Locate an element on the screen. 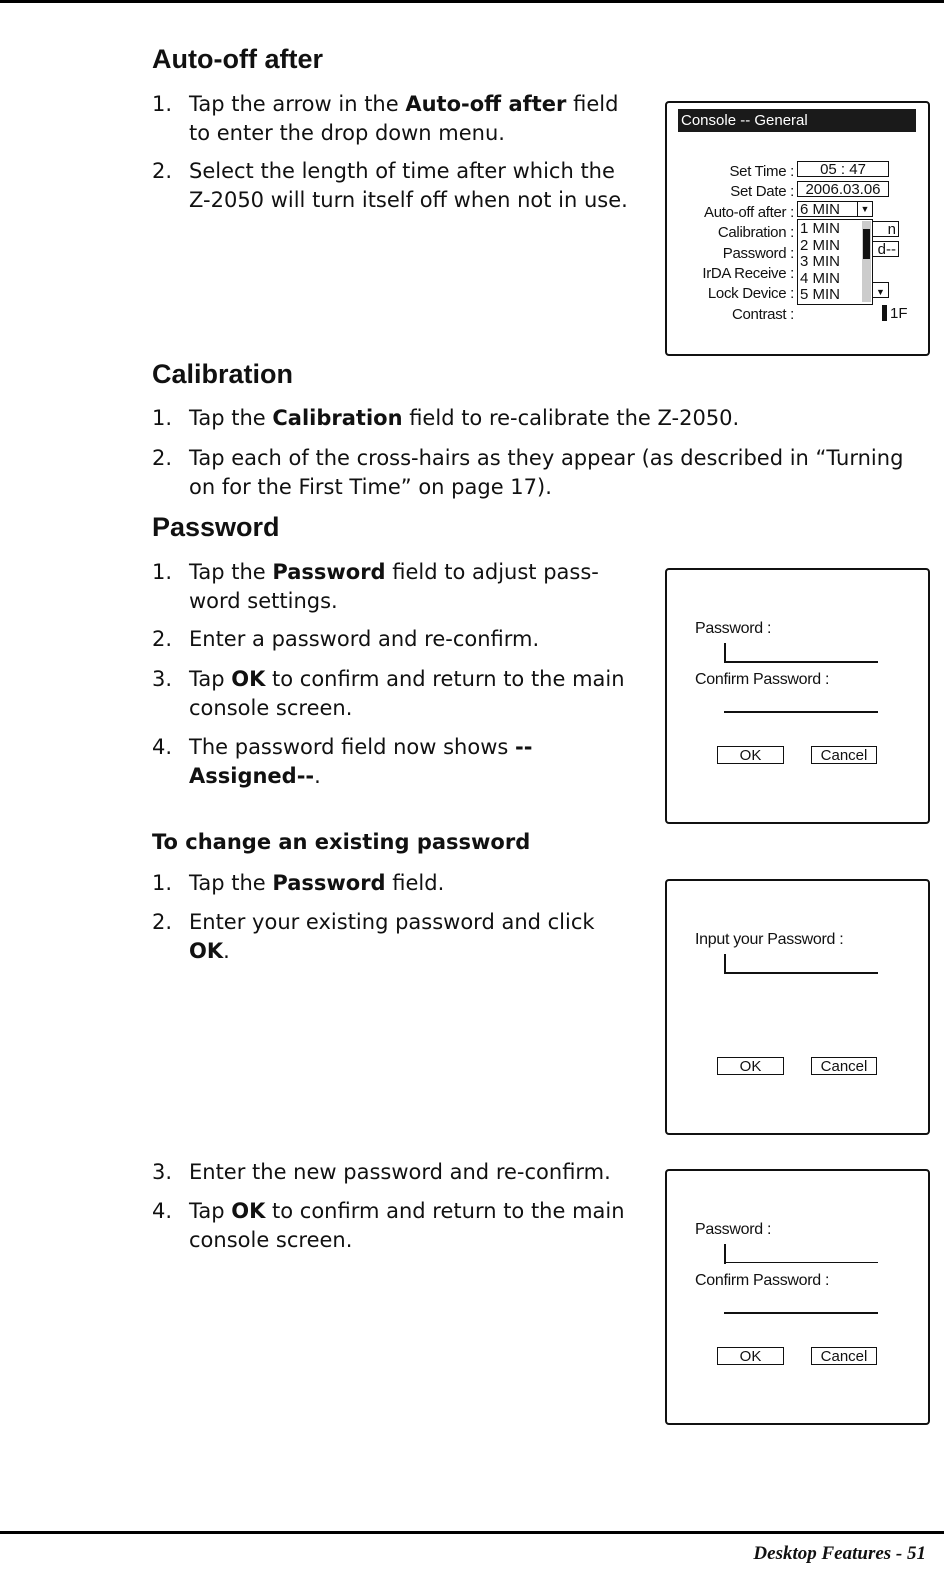 The image size is (944, 1586). option-4-min: 4 MIN is located at coordinates (820, 279).